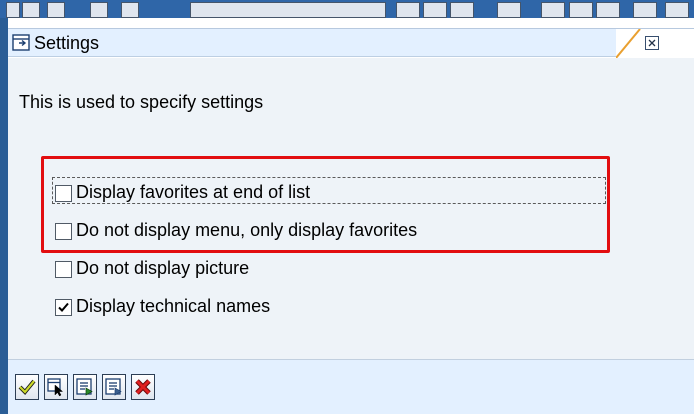  Describe the element at coordinates (141, 102) in the screenshot. I see `dialog-description: This is used to specify settings` at that location.